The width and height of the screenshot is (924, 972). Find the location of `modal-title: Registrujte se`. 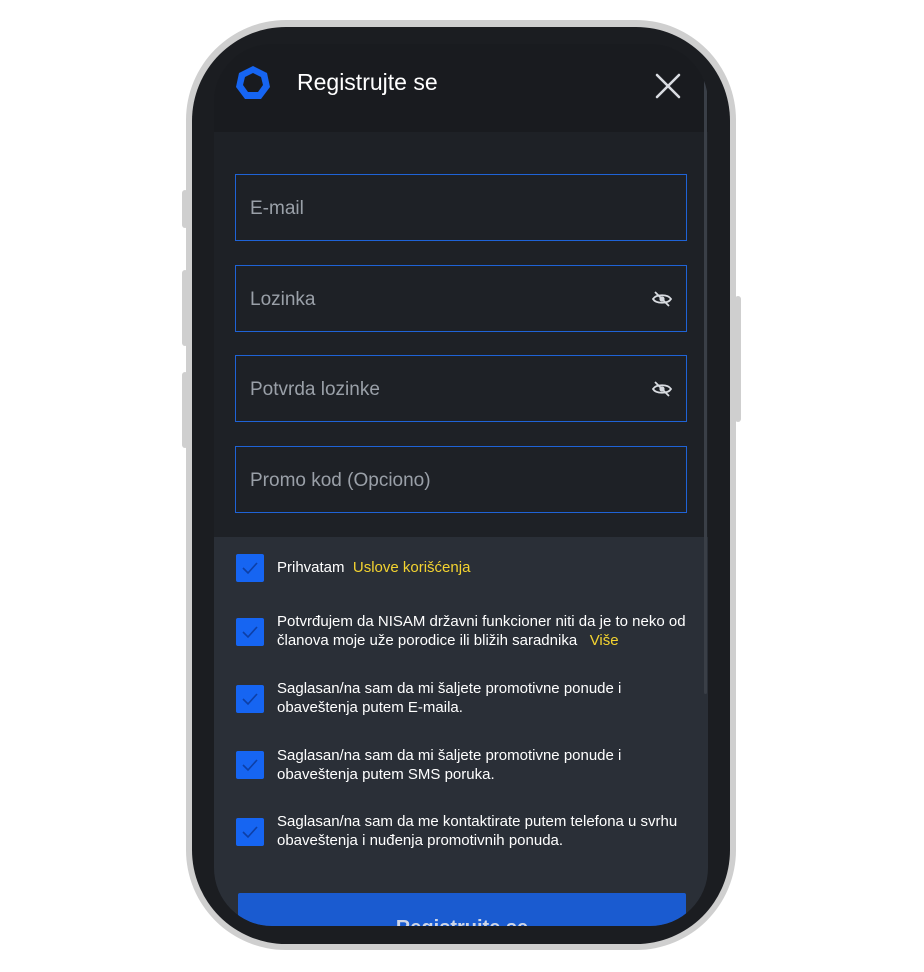

modal-title: Registrujte se is located at coordinates (367, 82).